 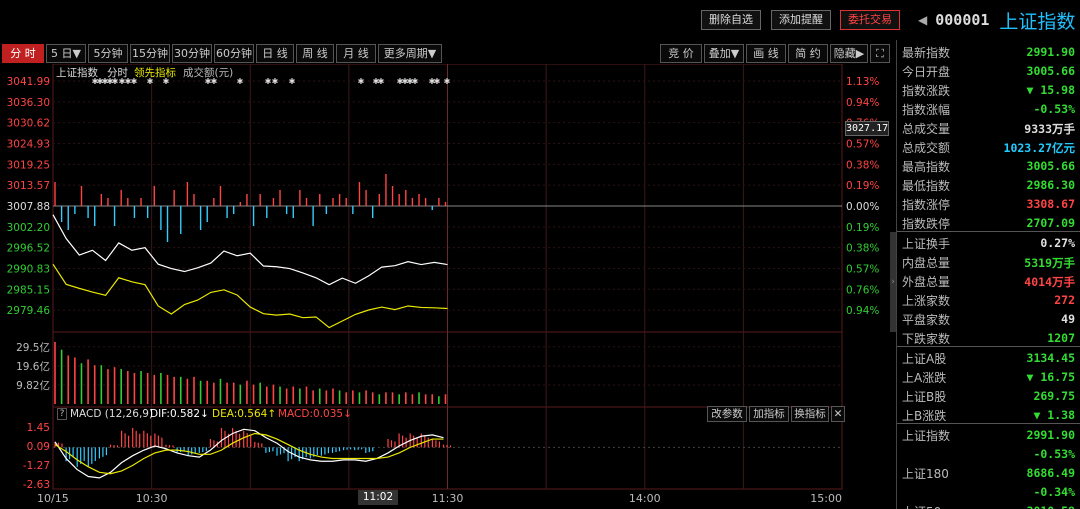 I want to click on x-tick-label: 10:30, so click(x=152, y=498).